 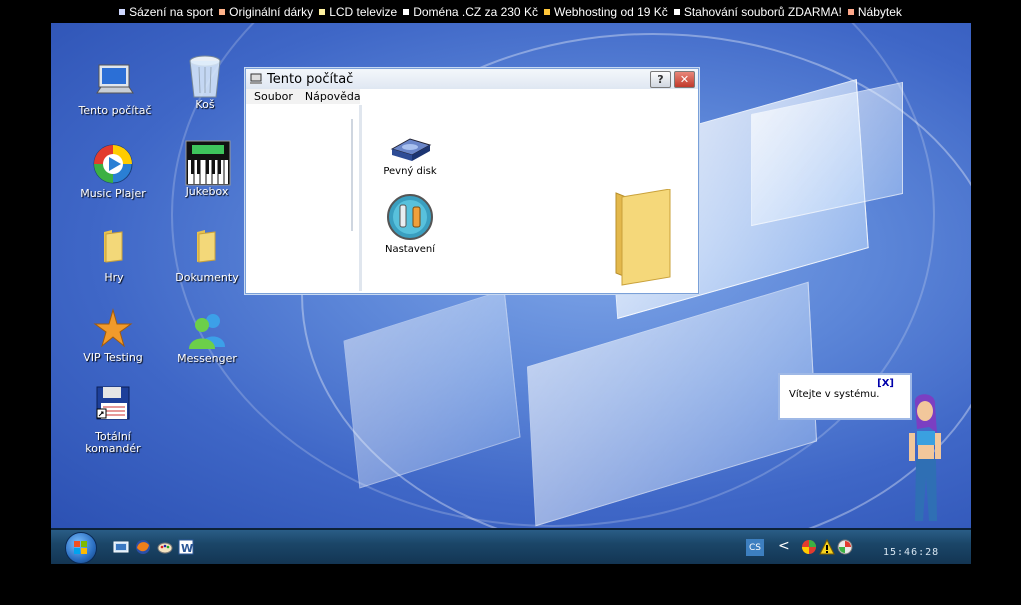 I want to click on keyboard-icon, so click(x=208, y=163).